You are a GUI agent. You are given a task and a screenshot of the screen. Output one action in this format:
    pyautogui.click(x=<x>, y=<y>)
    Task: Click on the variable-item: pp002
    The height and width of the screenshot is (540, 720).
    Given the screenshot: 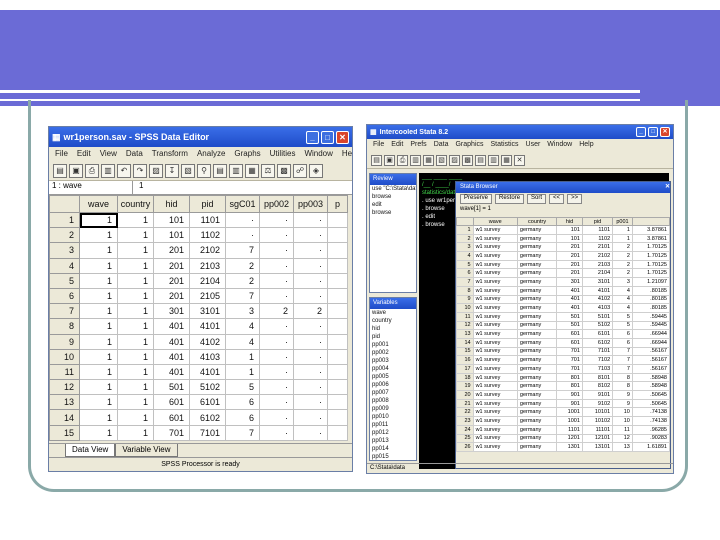 What is the action you would take?
    pyautogui.click(x=393, y=353)
    